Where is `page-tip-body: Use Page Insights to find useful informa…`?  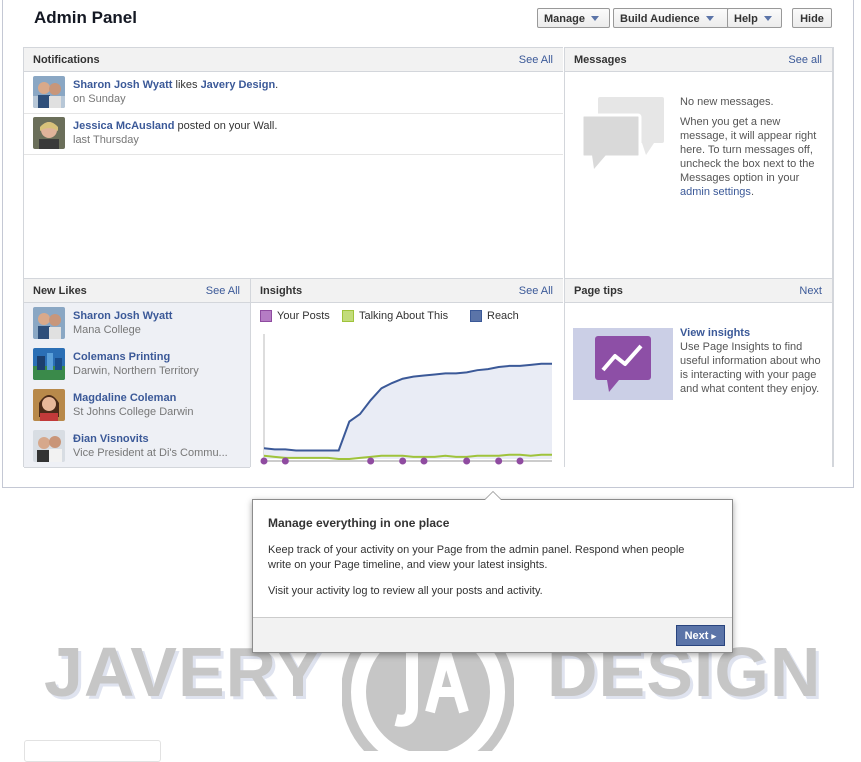 page-tip-body: Use Page Insights to find useful informa… is located at coordinates (750, 368).